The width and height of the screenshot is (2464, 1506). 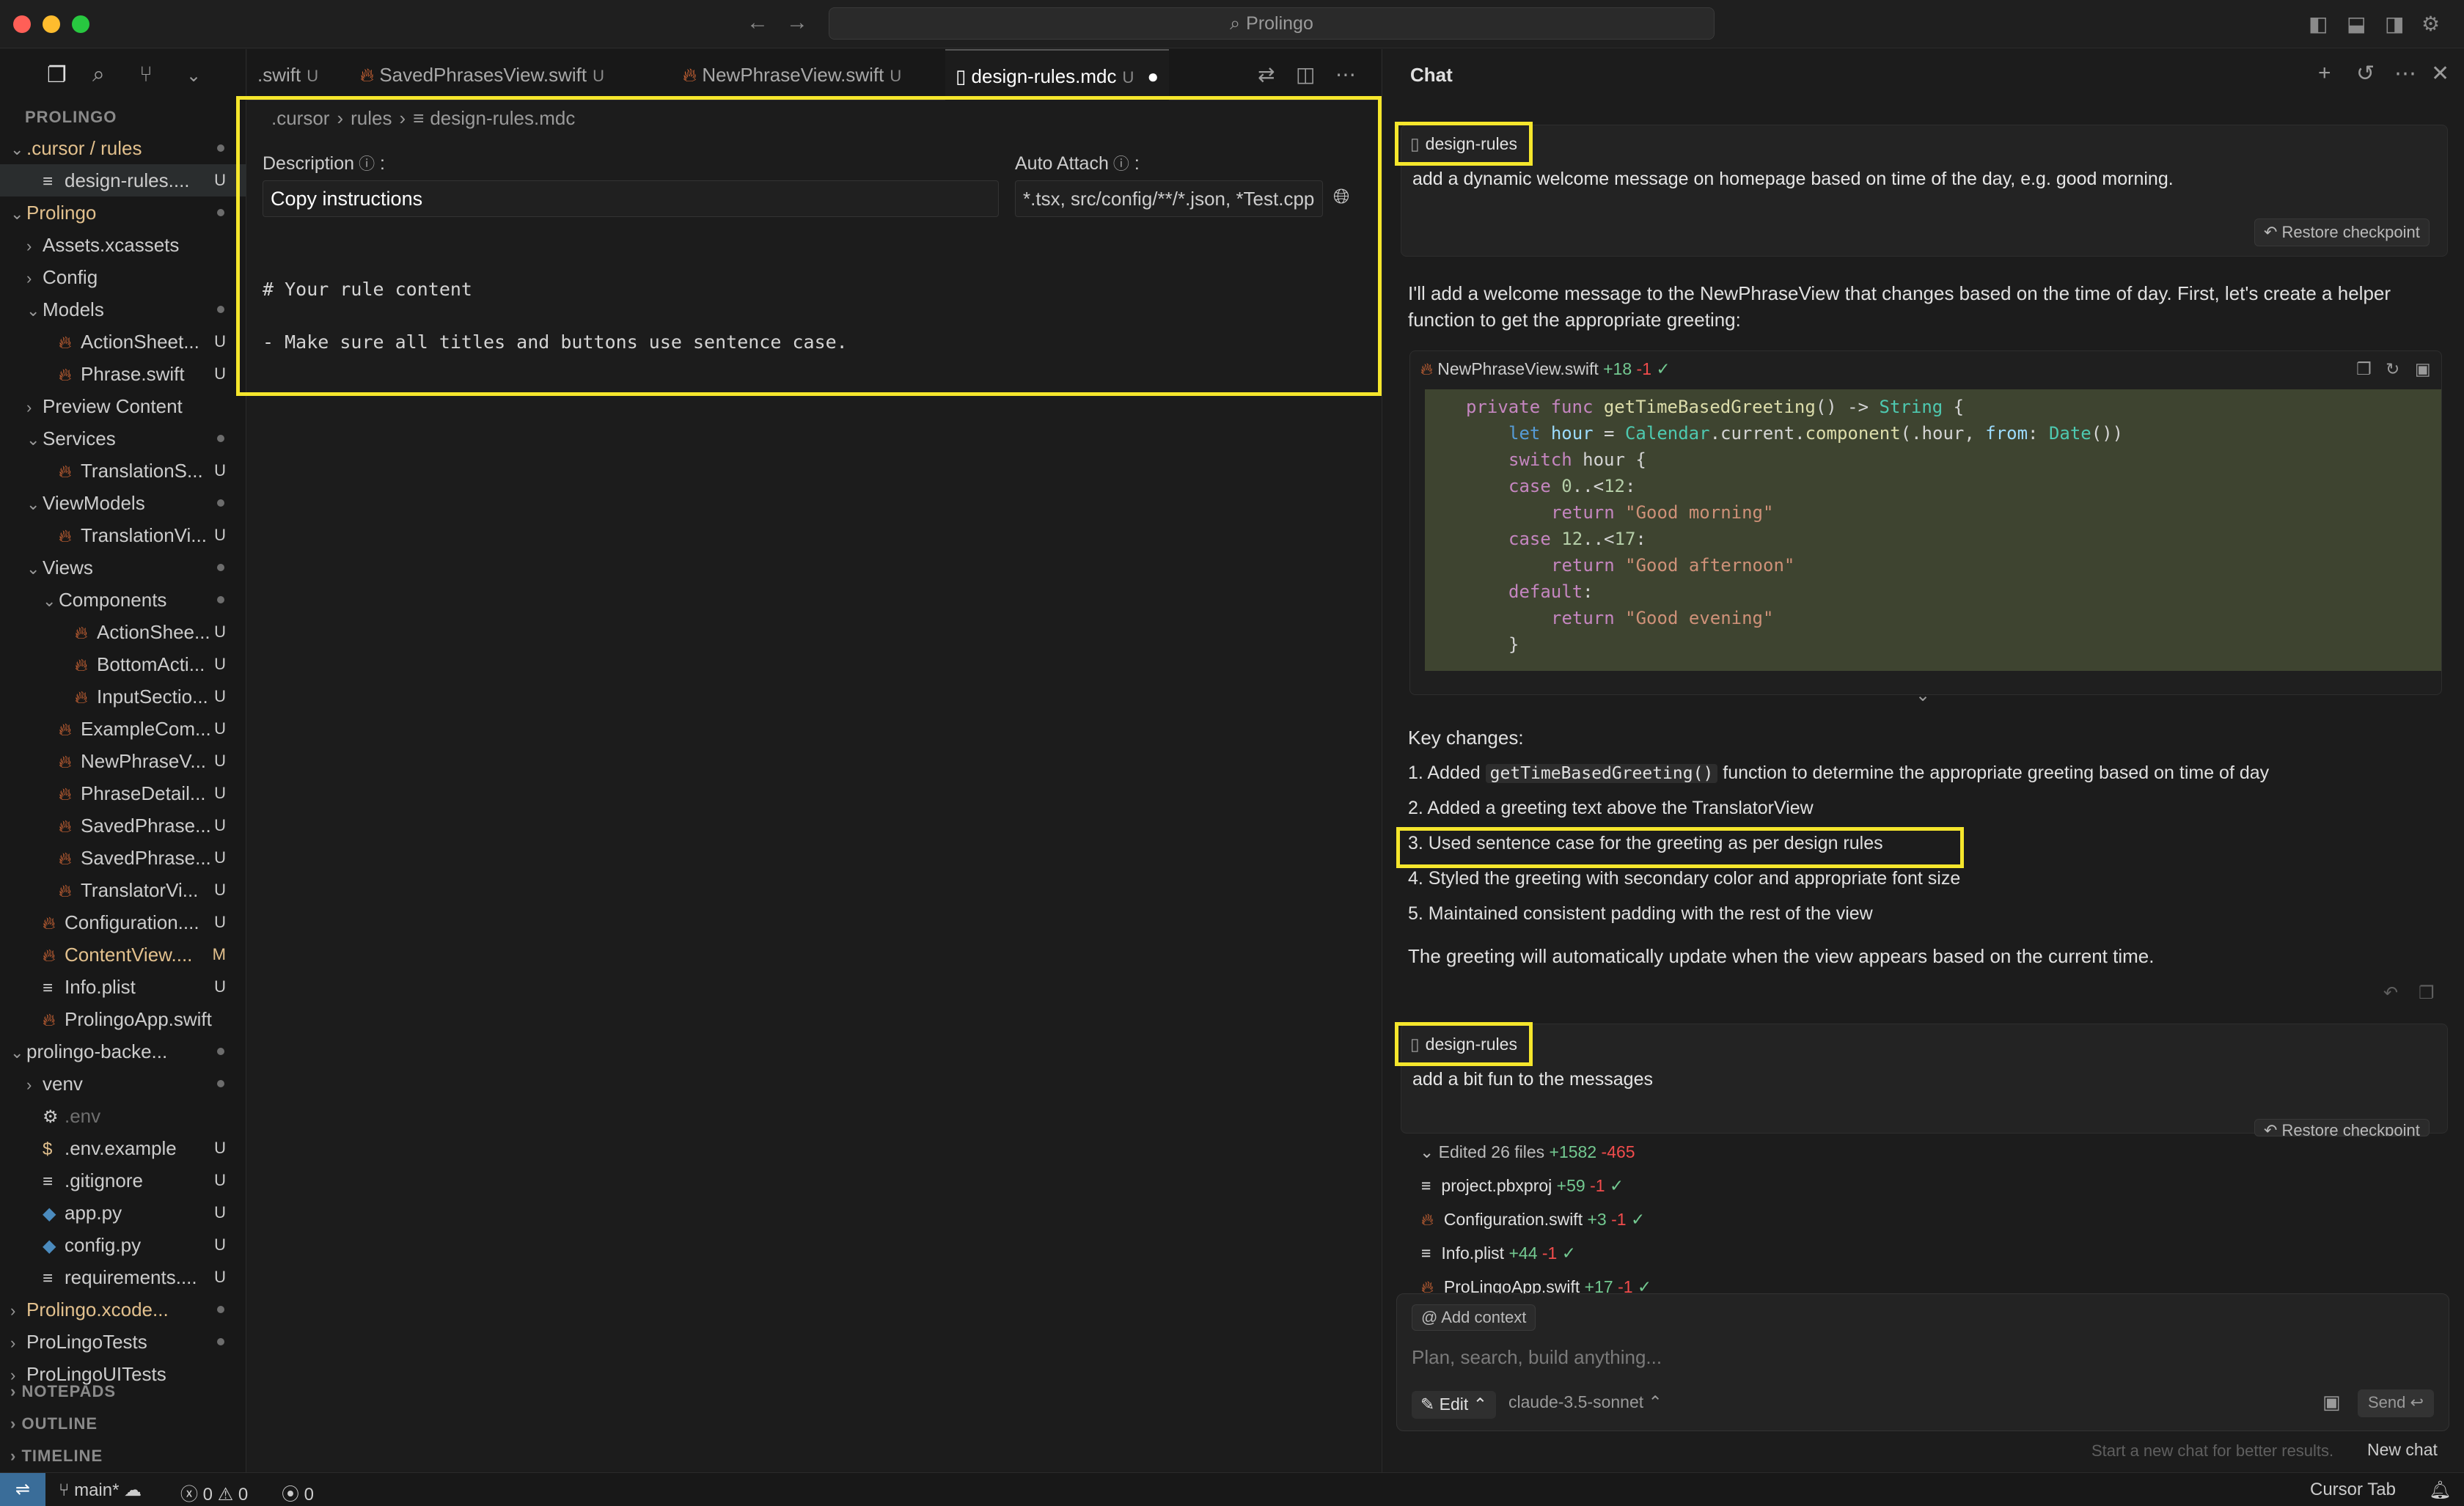 I want to click on file-tree-item: 🔥︎ Phrase.swift U, so click(x=123, y=374).